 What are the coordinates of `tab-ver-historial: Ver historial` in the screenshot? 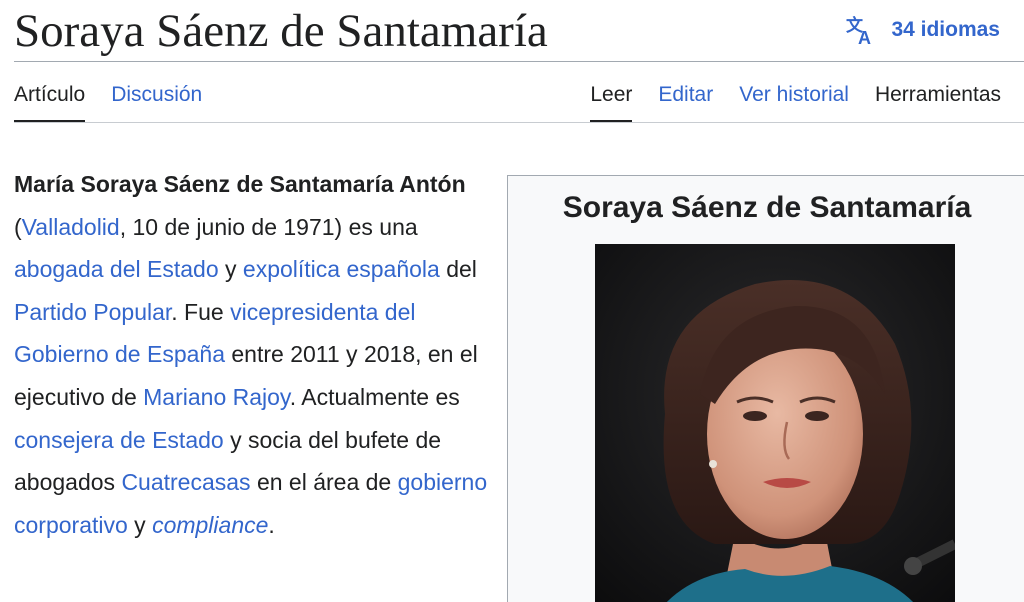 It's located at (794, 100).